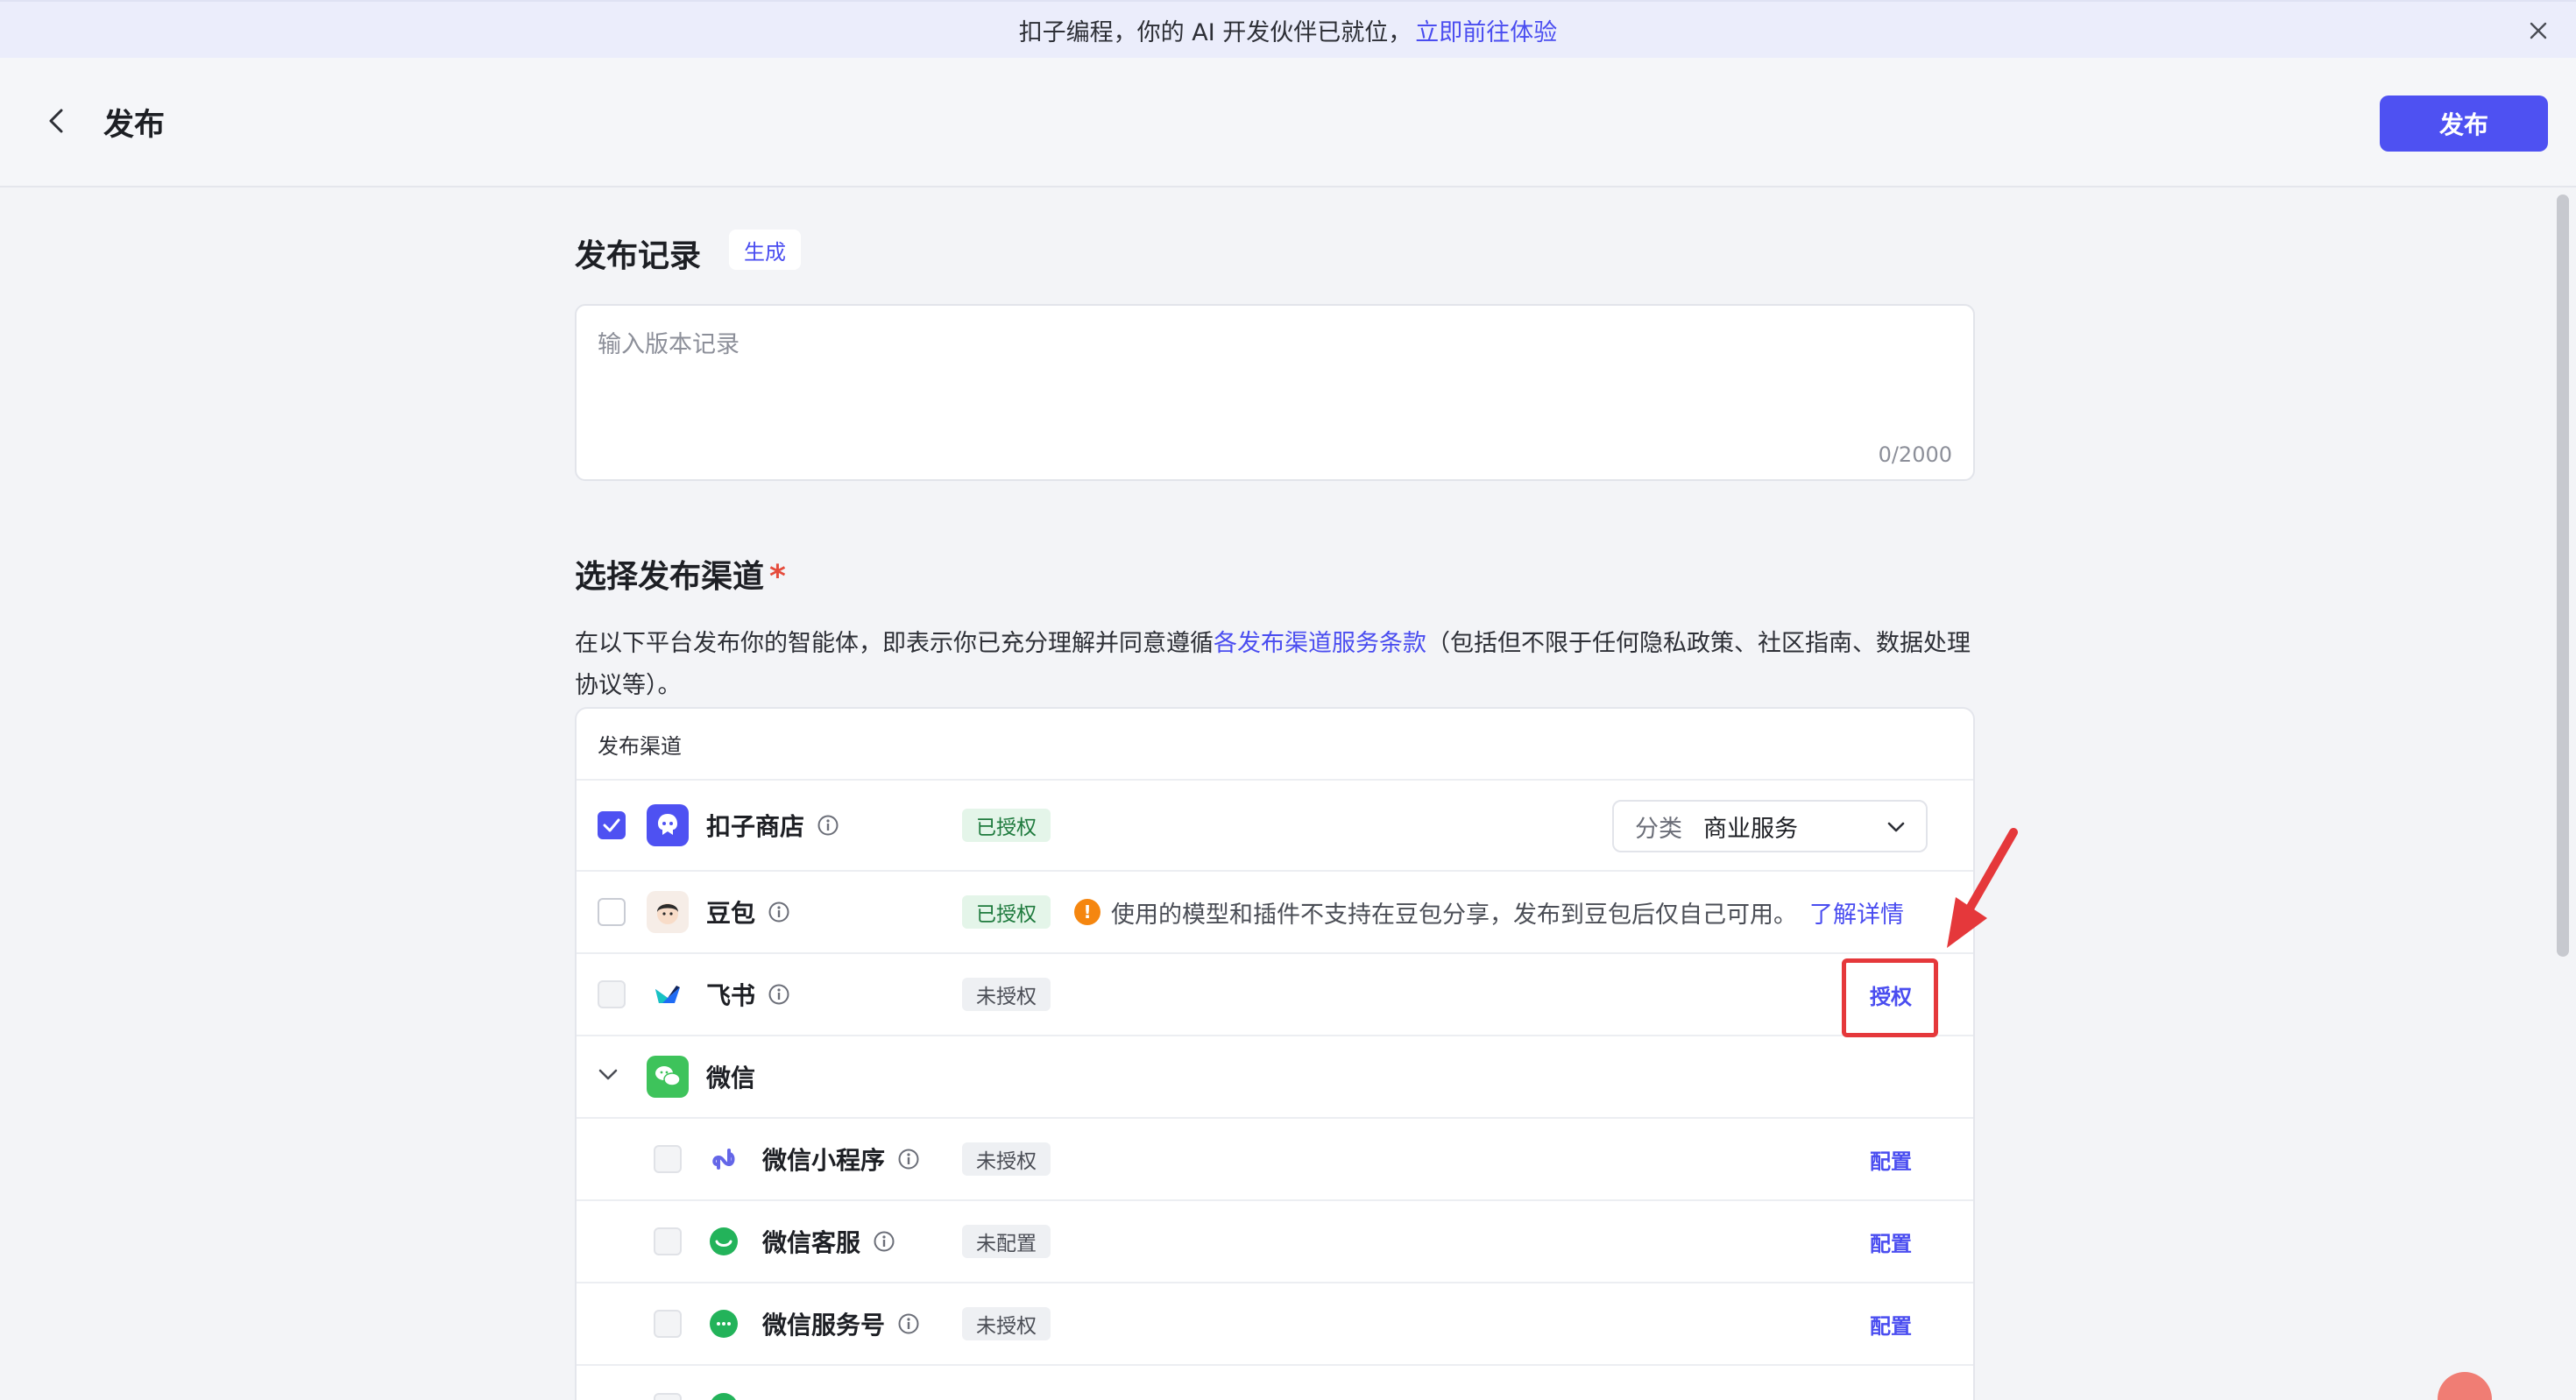 The width and height of the screenshot is (2576, 1400). I want to click on page-title: 发布, so click(134, 125).